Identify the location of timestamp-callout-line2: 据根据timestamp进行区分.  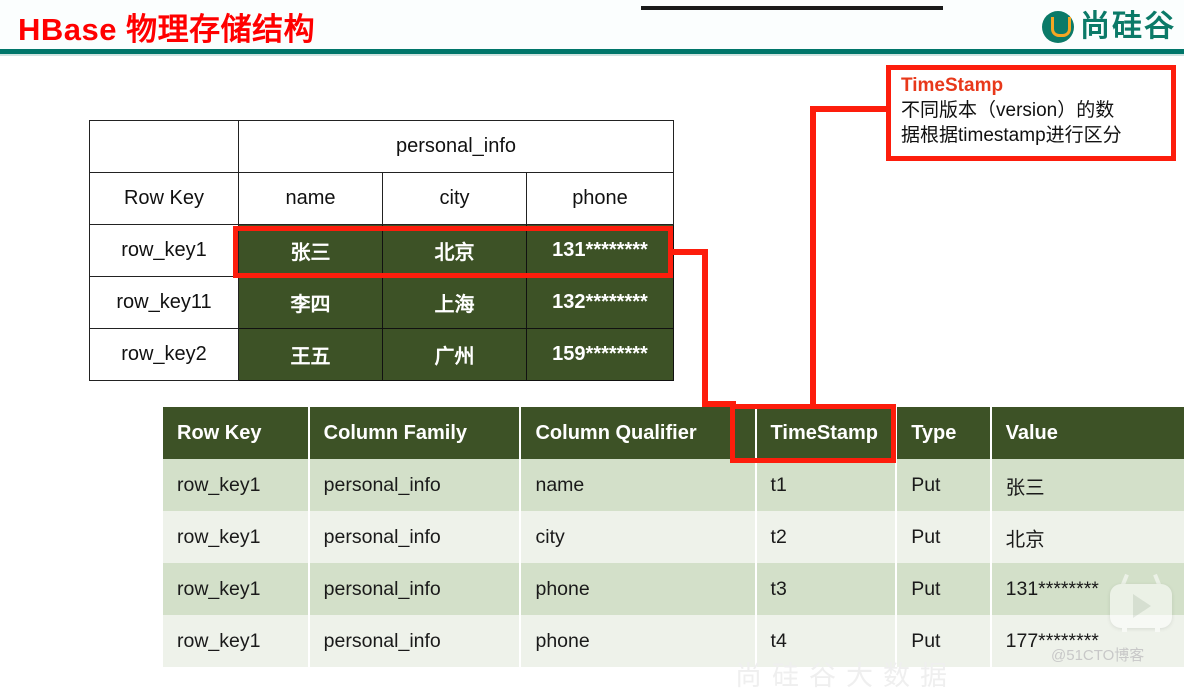
(1011, 136).